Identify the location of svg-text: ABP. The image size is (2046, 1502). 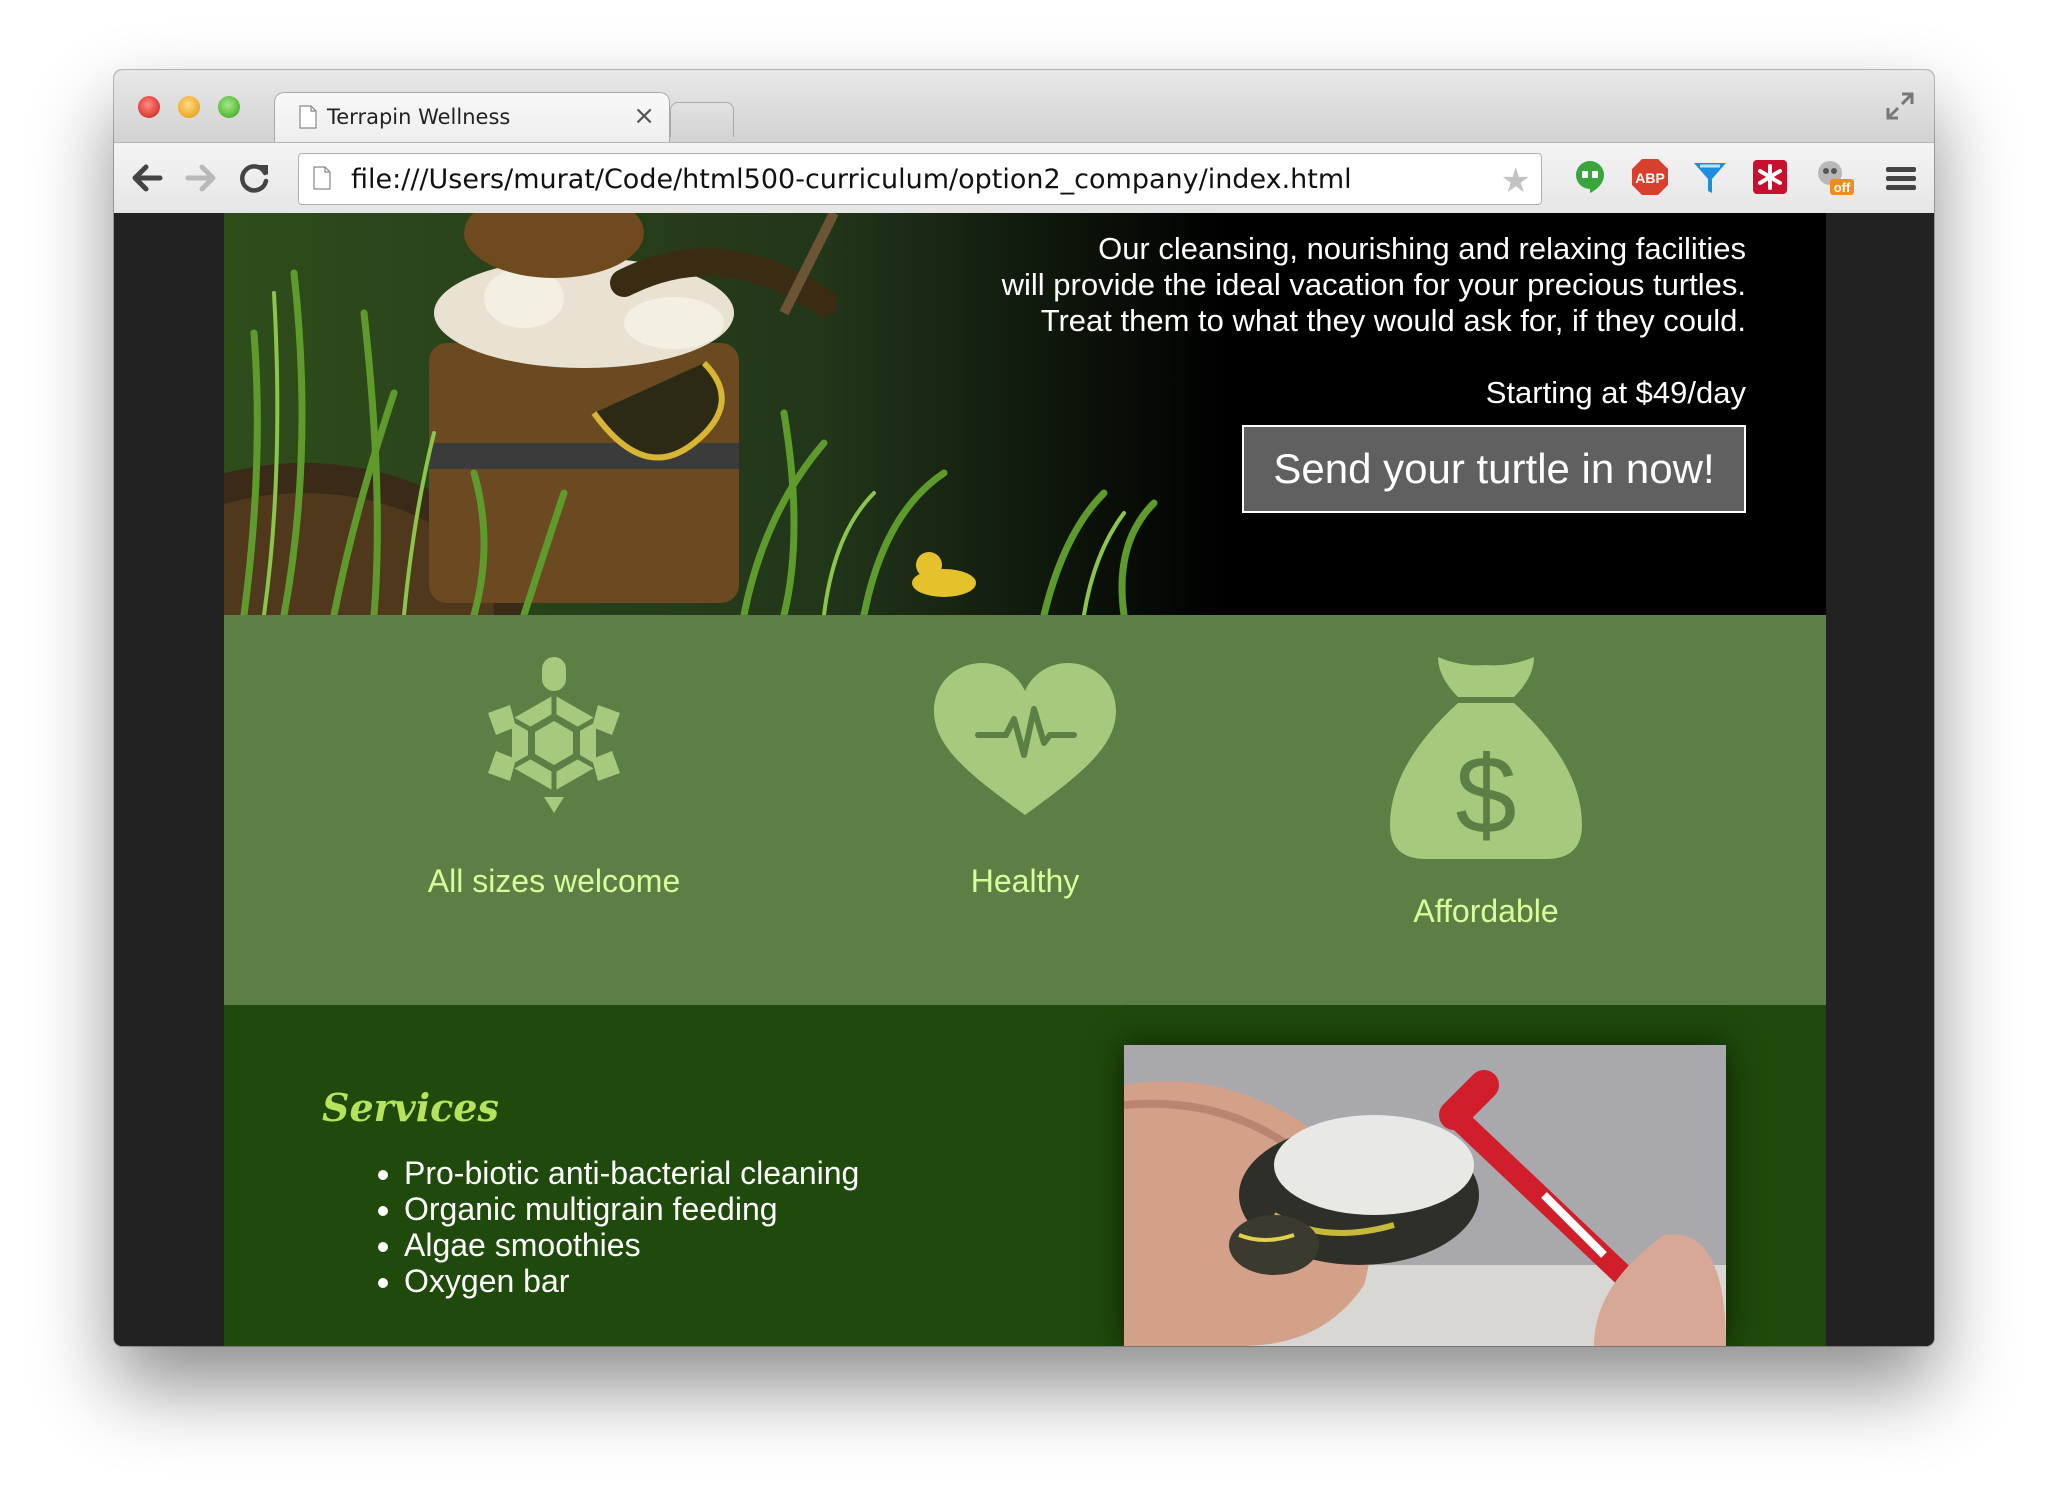
(1650, 178).